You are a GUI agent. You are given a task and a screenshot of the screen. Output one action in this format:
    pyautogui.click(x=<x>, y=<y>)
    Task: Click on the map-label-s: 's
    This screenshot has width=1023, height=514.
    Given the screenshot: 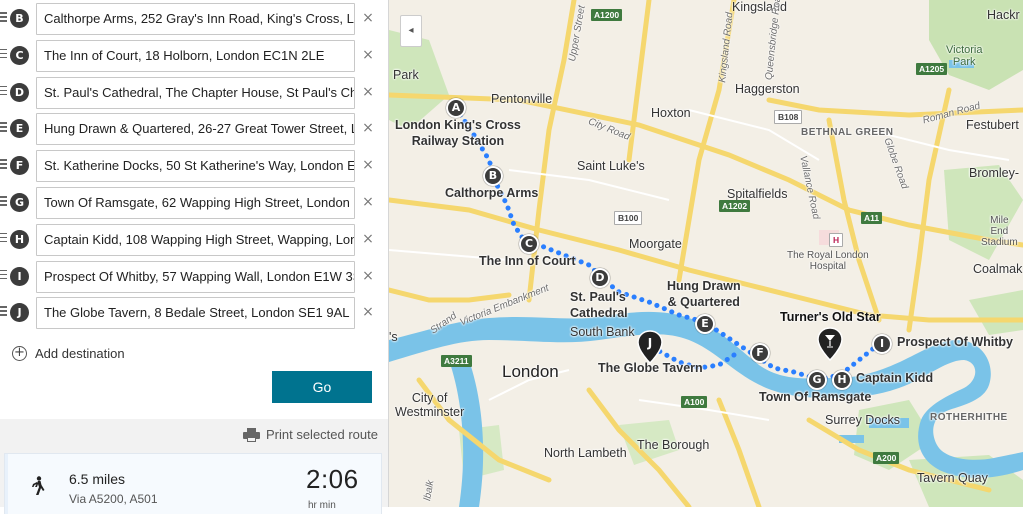 What is the action you would take?
    pyautogui.click(x=393, y=337)
    